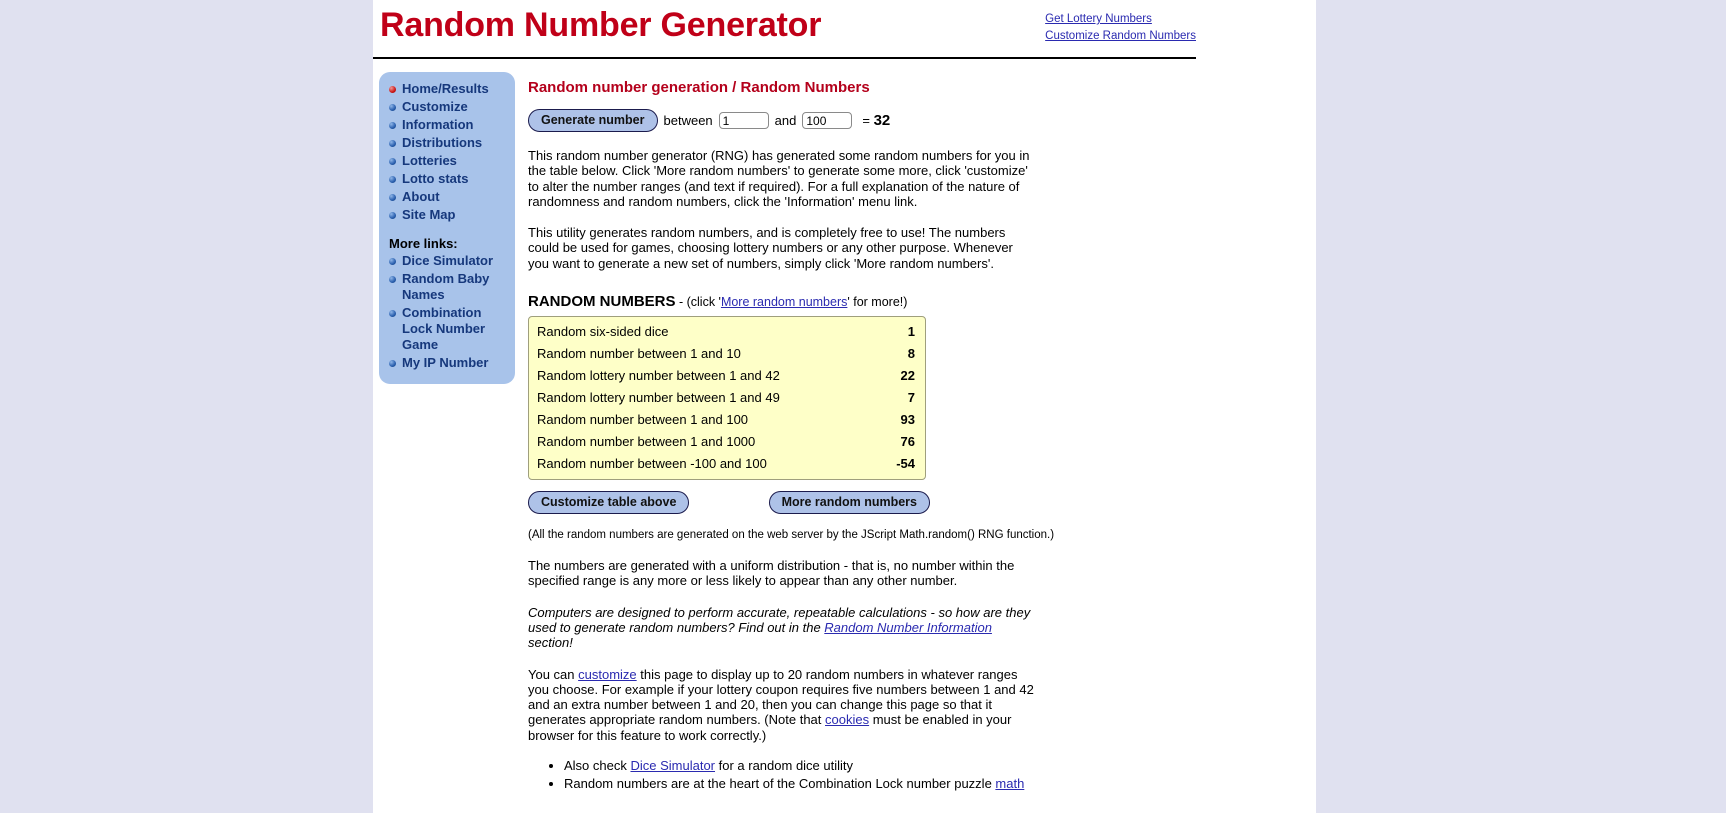 This screenshot has width=1726, height=813. What do you see at coordinates (849, 503) in the screenshot?
I see `more-random-numbers-button: More random numbers` at bounding box center [849, 503].